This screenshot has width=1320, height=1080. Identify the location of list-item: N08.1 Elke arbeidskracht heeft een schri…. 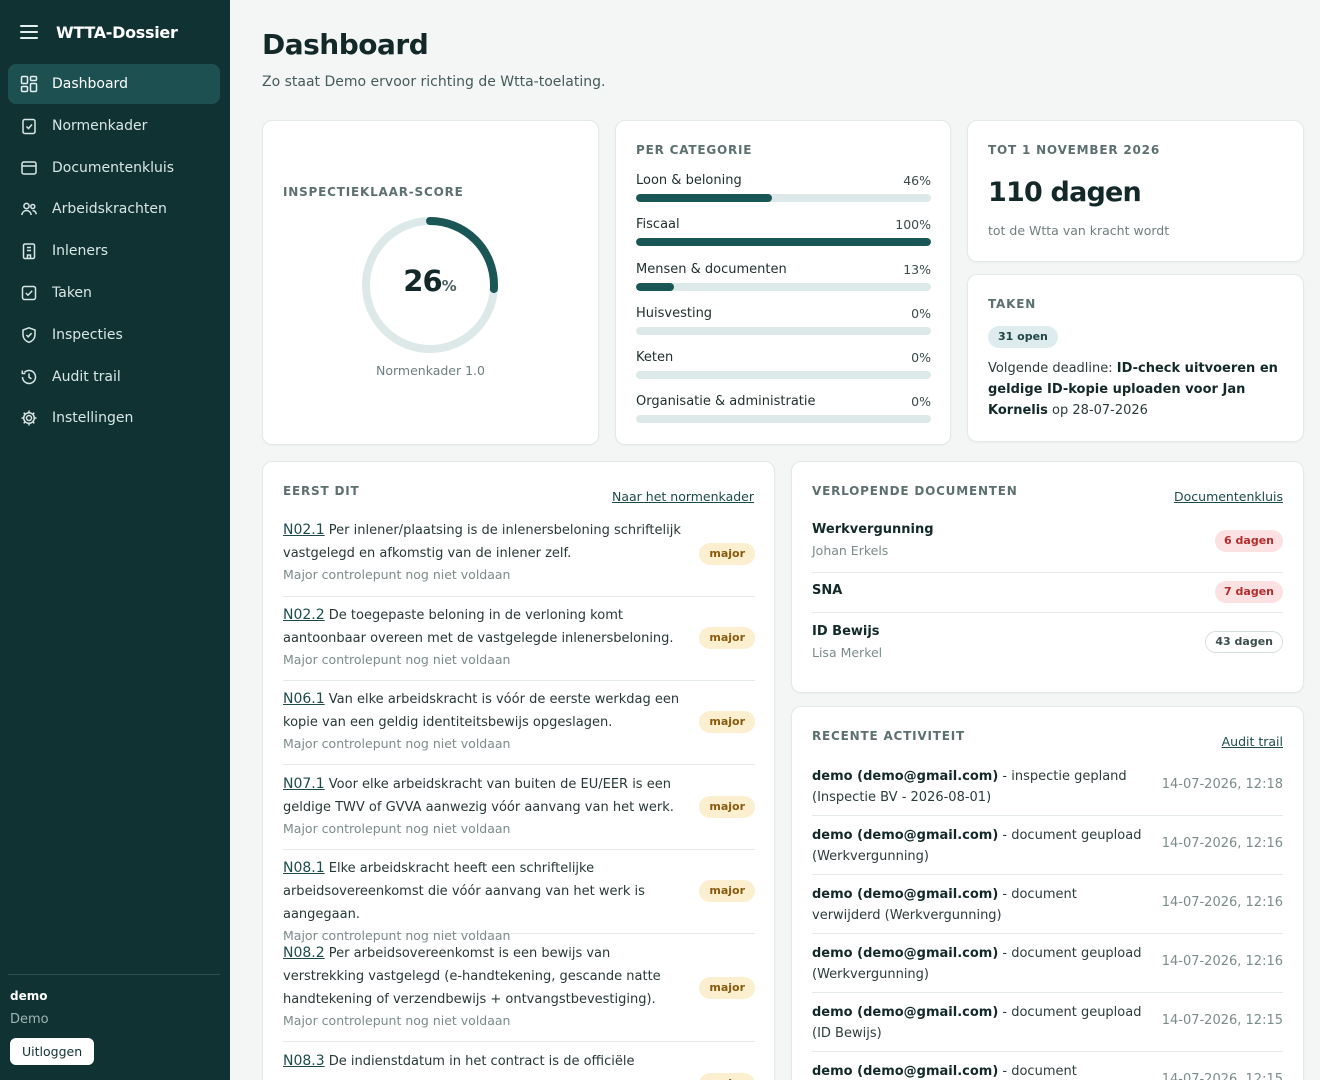
(519, 900).